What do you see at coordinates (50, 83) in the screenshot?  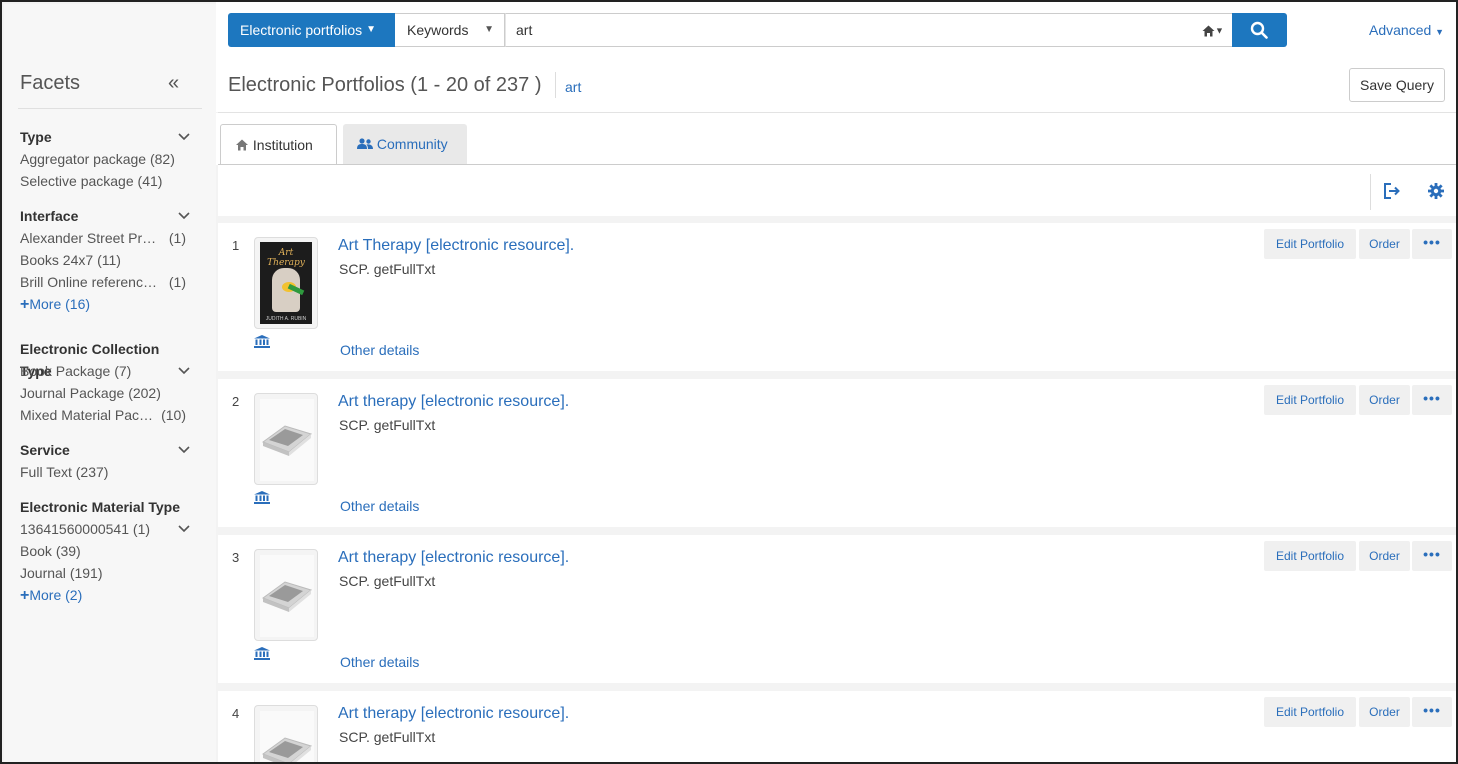 I see `facets-title: Facets` at bounding box center [50, 83].